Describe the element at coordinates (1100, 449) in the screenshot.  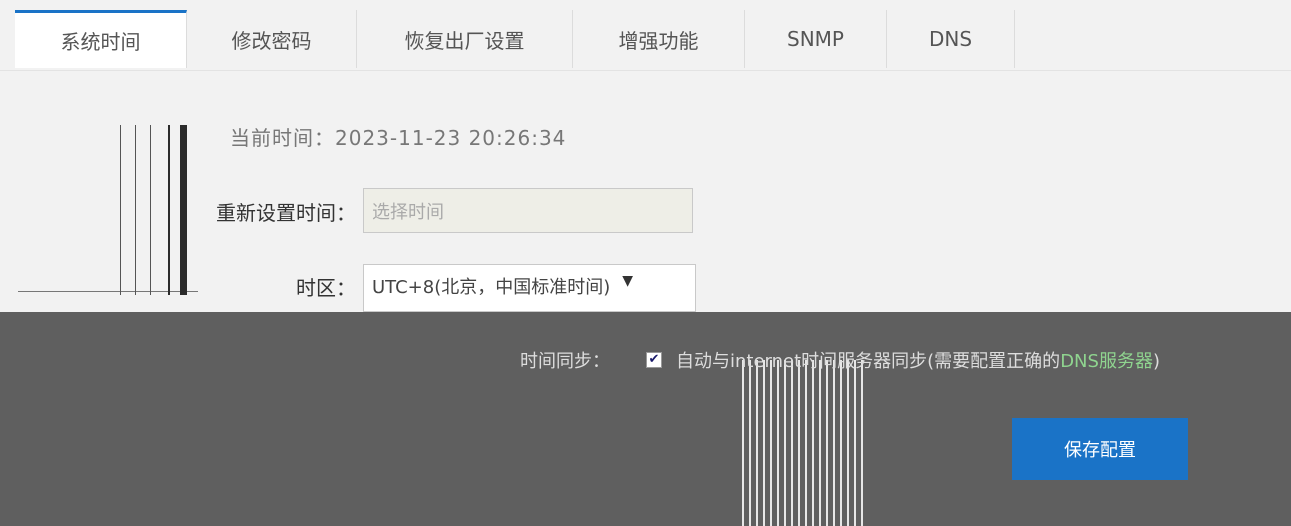
I see `save-button: 保存配置` at that location.